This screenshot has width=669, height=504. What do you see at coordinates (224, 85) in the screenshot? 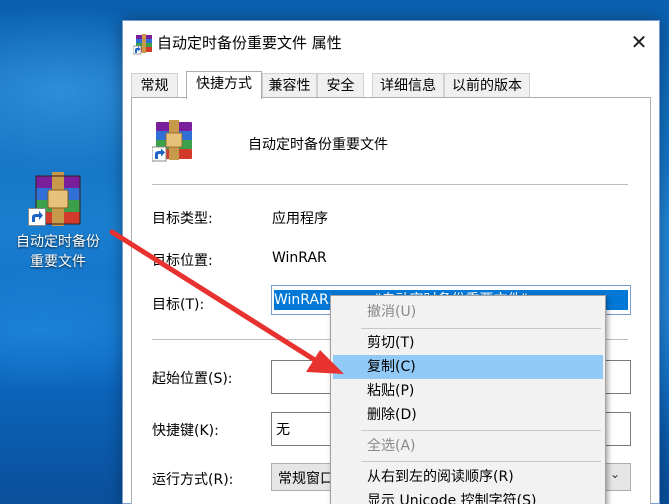
I see `tab-shortcut: 快捷方式` at bounding box center [224, 85].